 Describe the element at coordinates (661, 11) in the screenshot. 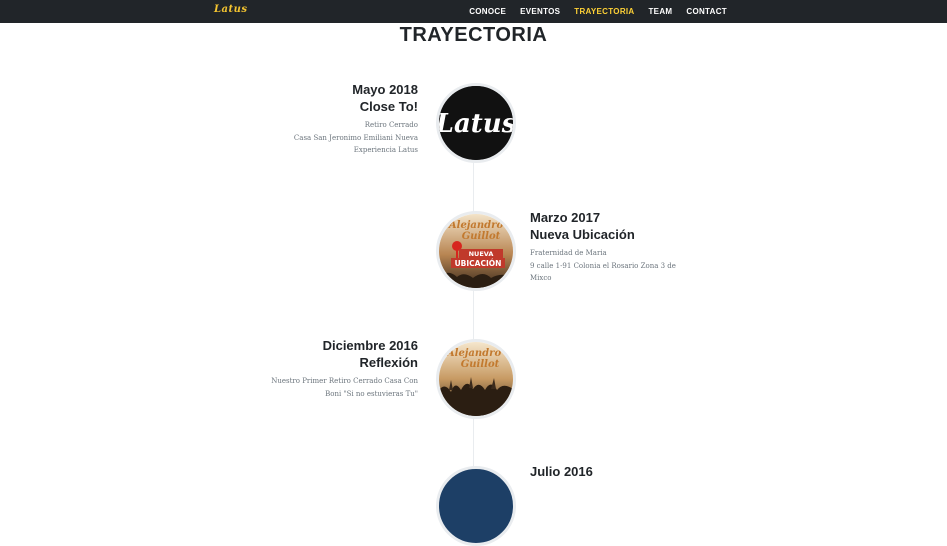

I see `nav-link-team: TEAM` at that location.